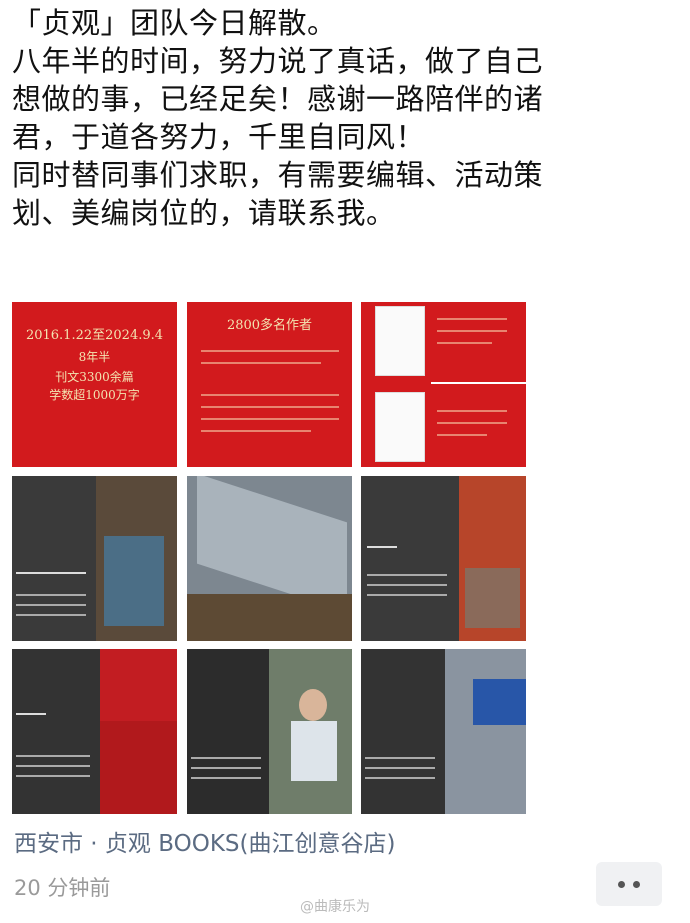 The image size is (690, 923). Describe the element at coordinates (499, 702) in the screenshot. I see `screen` at that location.